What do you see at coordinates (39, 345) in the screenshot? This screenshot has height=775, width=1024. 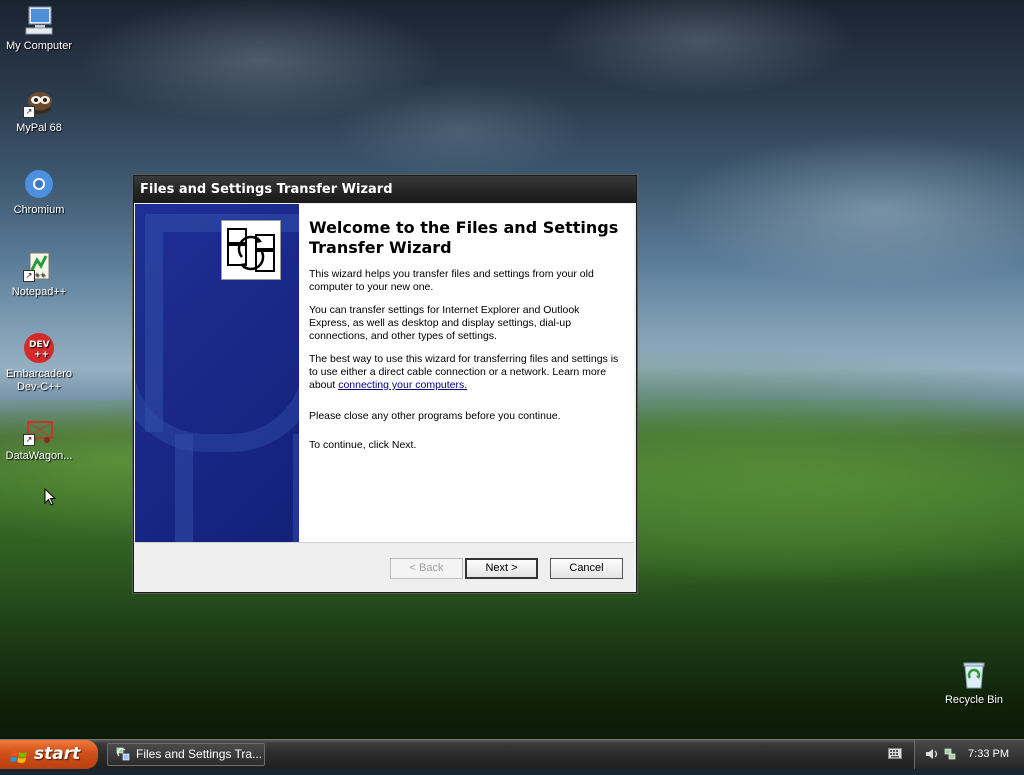 I see `svg-text: DEV` at bounding box center [39, 345].